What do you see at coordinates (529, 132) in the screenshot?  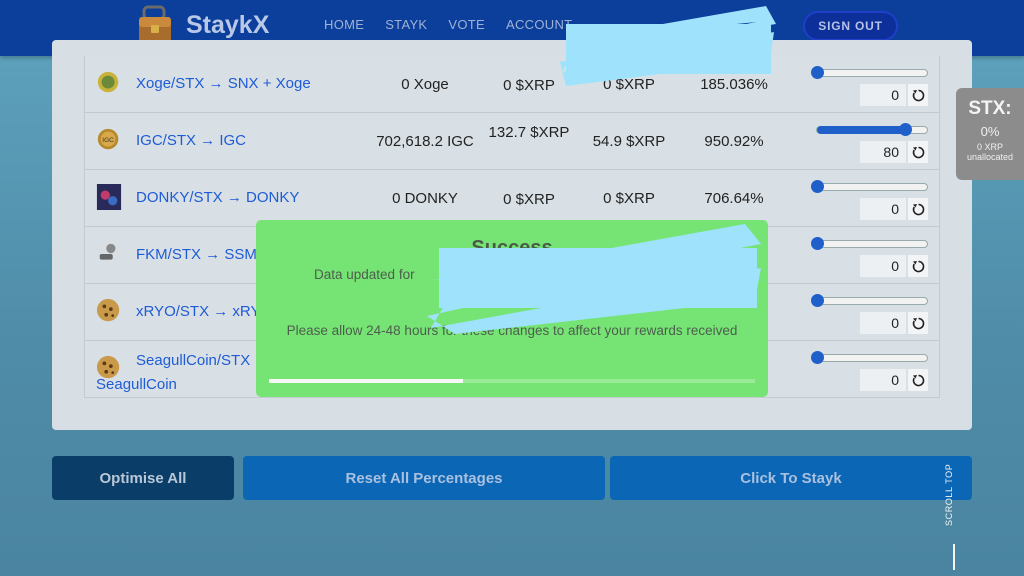 I see `reward-amount: 132.7 $XRP` at bounding box center [529, 132].